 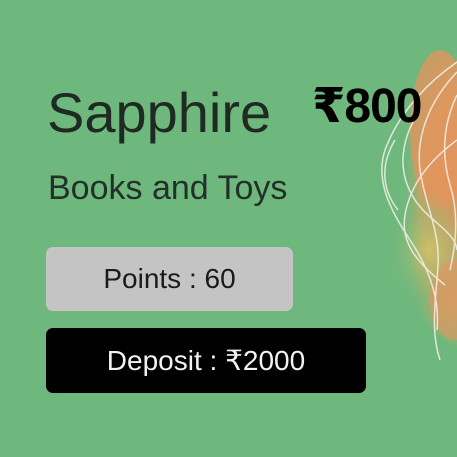 I want to click on points-badge: Points : 60, so click(x=169, y=279).